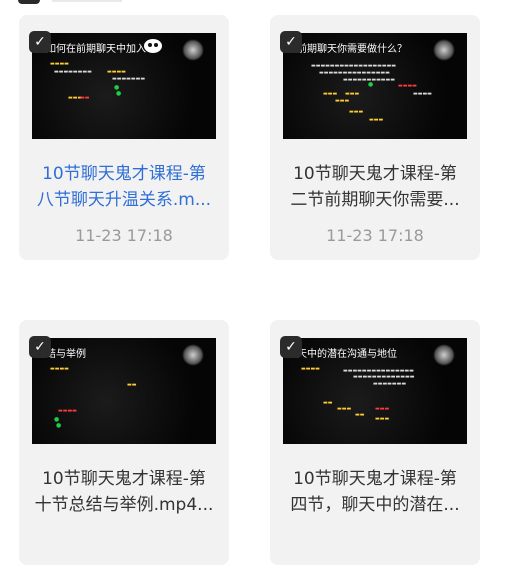 The height and width of the screenshot is (565, 511). What do you see at coordinates (255, 3) in the screenshot?
I see `top-partial-row` at bounding box center [255, 3].